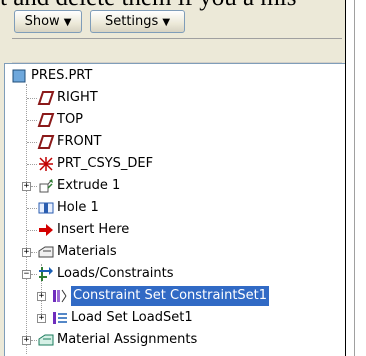  Describe the element at coordinates (115, 273) in the screenshot. I see `tree-item-label: Loads/Constraints` at that location.